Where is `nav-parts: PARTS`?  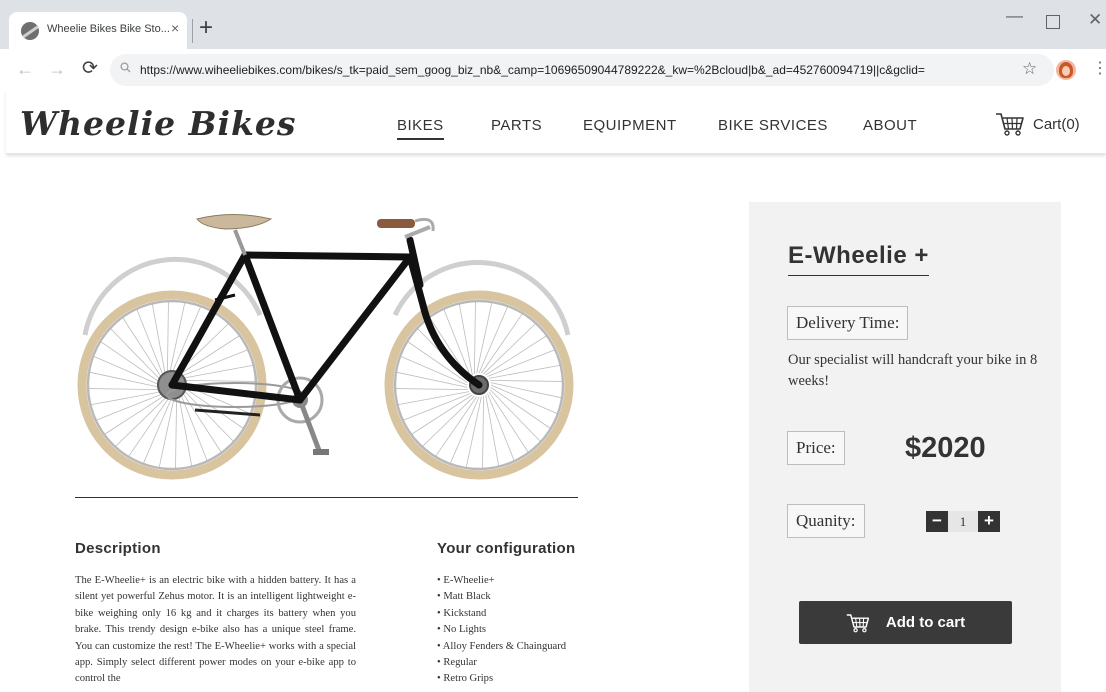 nav-parts: PARTS is located at coordinates (516, 125).